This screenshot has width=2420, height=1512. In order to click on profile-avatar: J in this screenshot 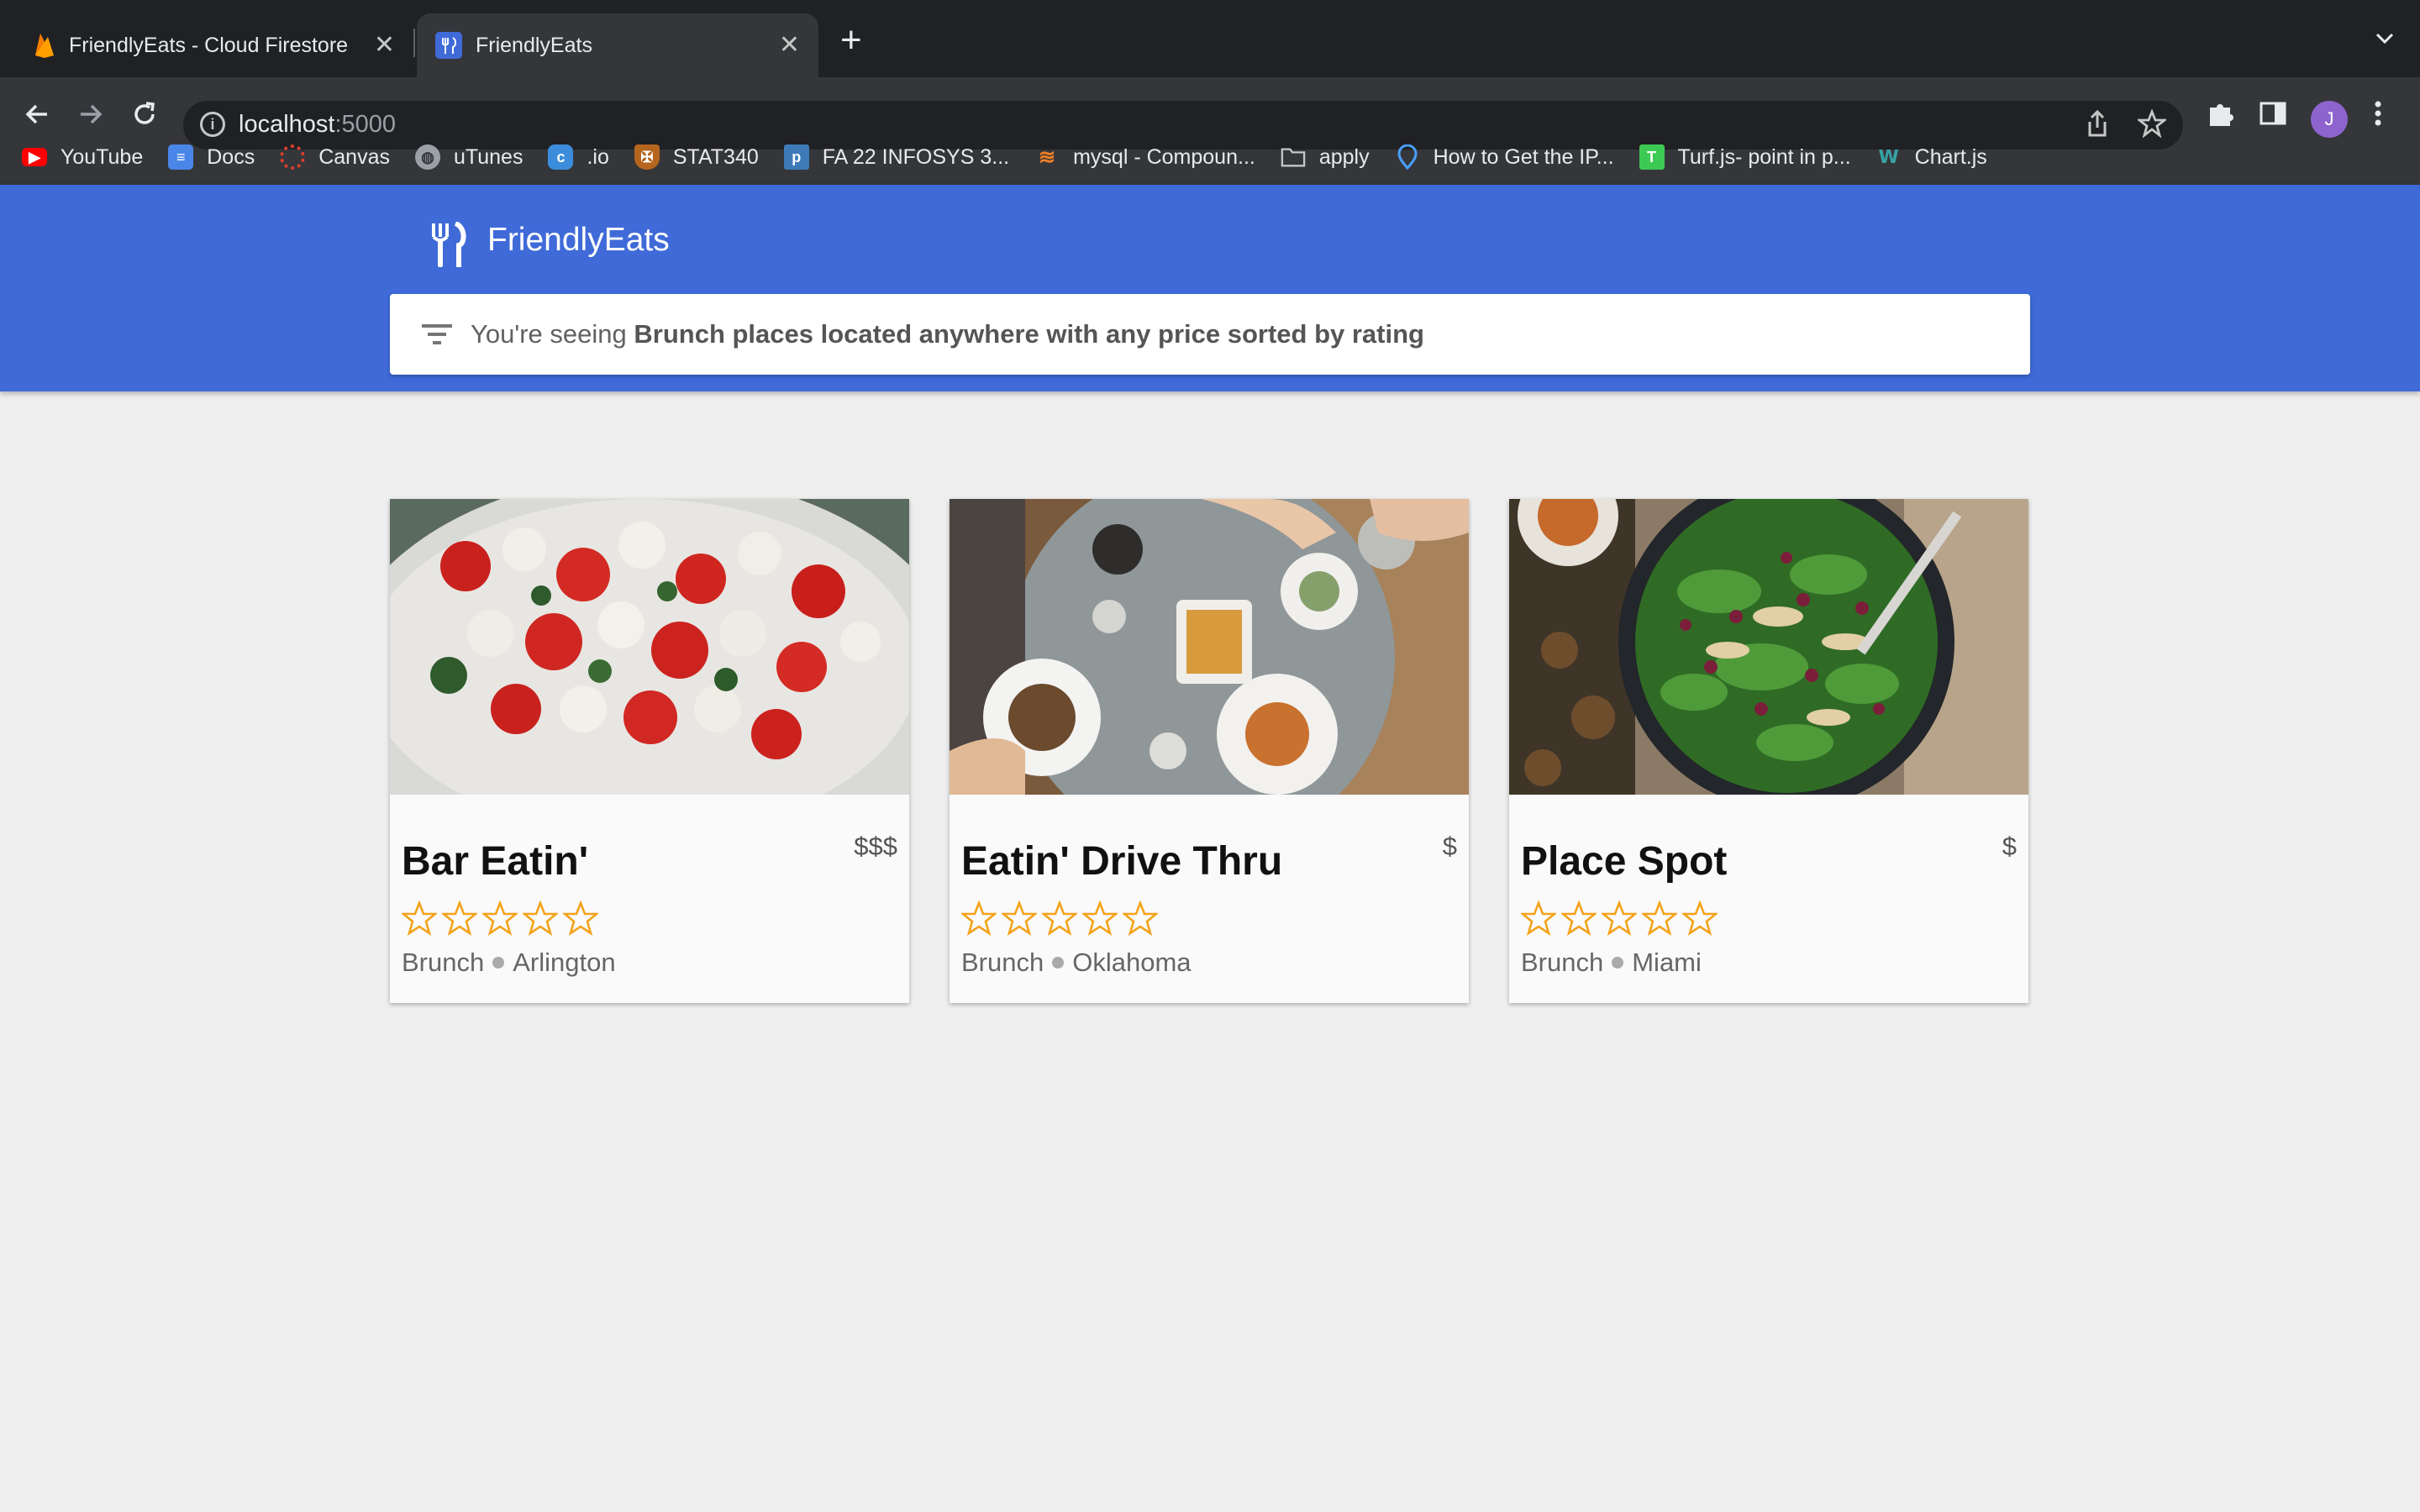, I will do `click(2329, 119)`.